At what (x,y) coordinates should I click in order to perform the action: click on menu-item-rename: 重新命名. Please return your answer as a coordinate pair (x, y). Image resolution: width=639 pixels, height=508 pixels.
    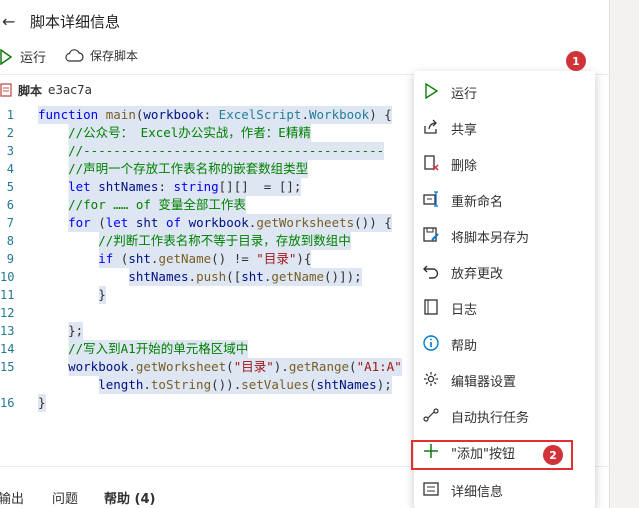
    Looking at the image, I should click on (504, 199).